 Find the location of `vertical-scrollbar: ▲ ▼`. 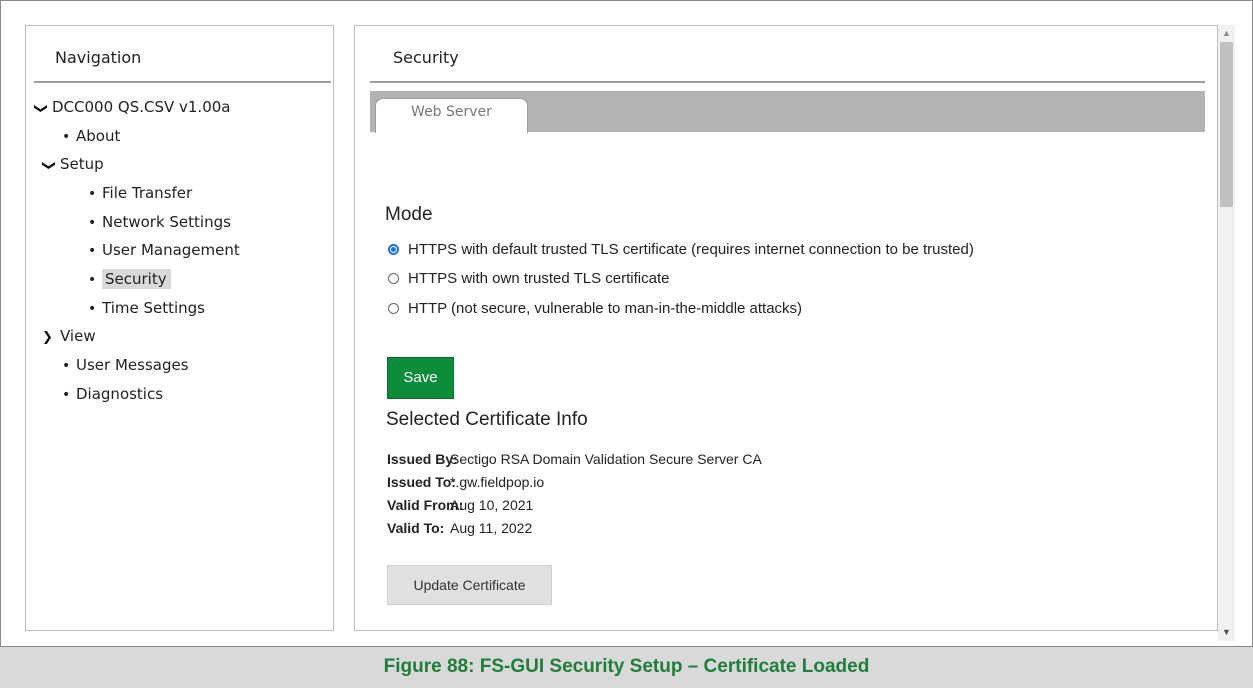

vertical-scrollbar: ▲ ▼ is located at coordinates (1226, 333).